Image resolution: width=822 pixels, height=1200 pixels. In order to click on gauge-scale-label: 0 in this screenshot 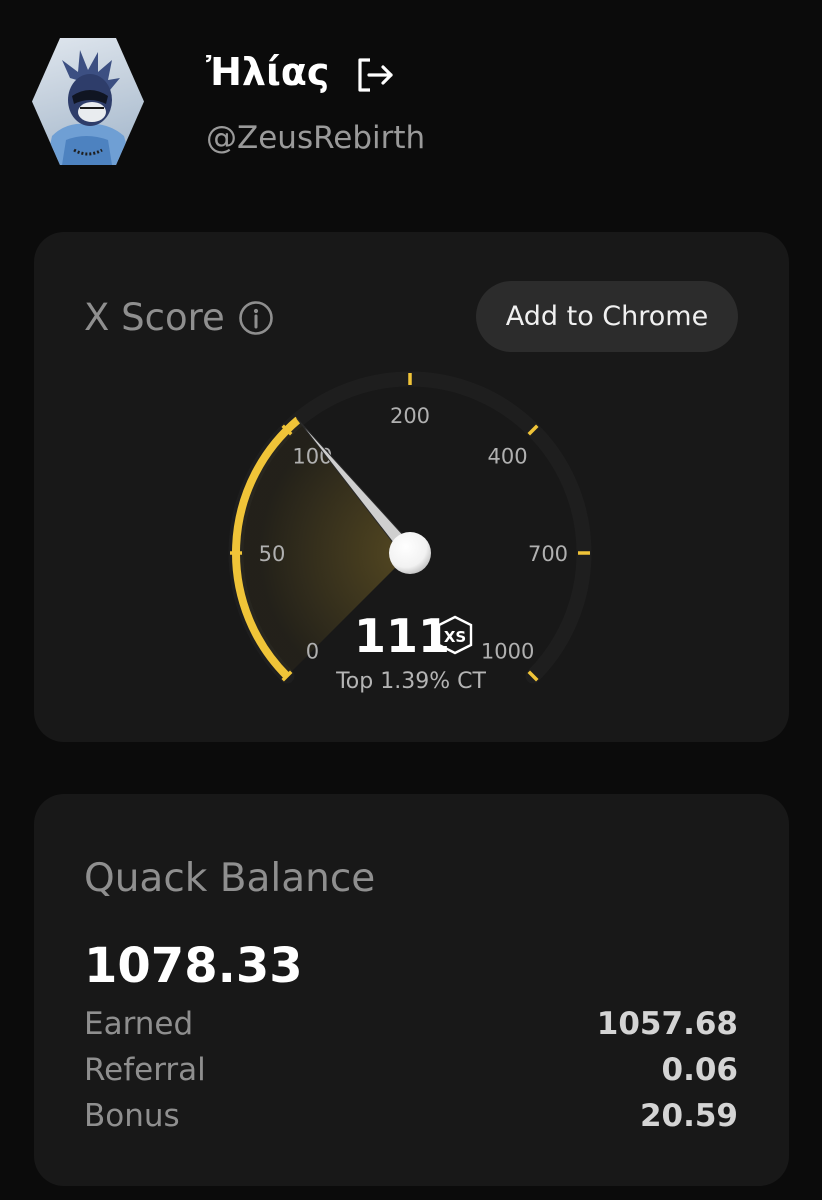, I will do `click(312, 652)`.